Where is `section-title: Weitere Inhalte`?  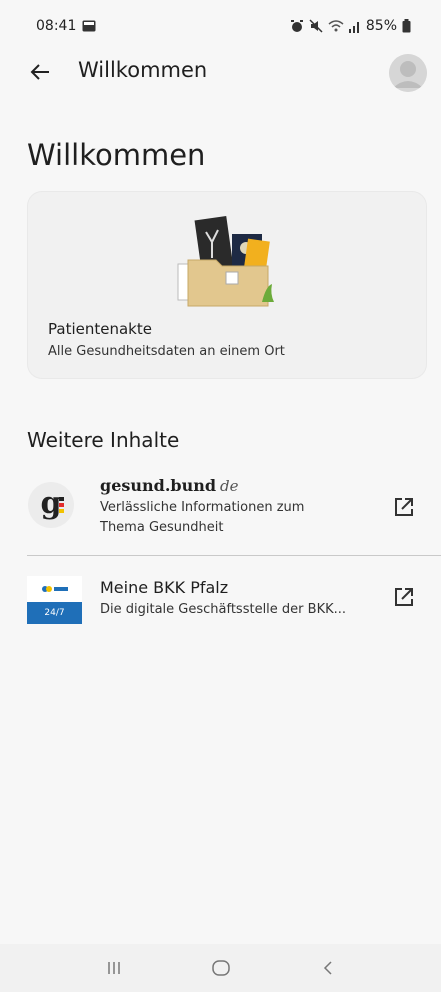
section-title: Weitere Inhalte is located at coordinates (103, 440).